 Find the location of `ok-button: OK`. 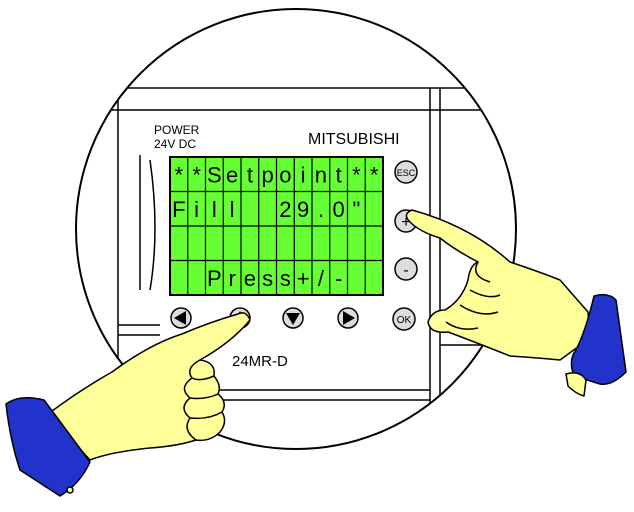

ok-button: OK is located at coordinates (404, 319).